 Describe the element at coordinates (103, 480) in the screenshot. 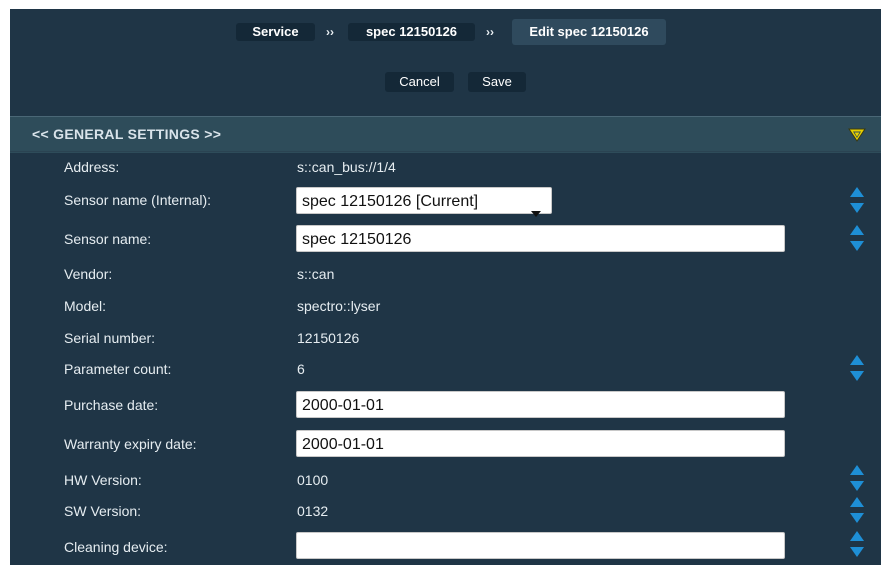

I see `hw-version-label: HW Version:` at that location.